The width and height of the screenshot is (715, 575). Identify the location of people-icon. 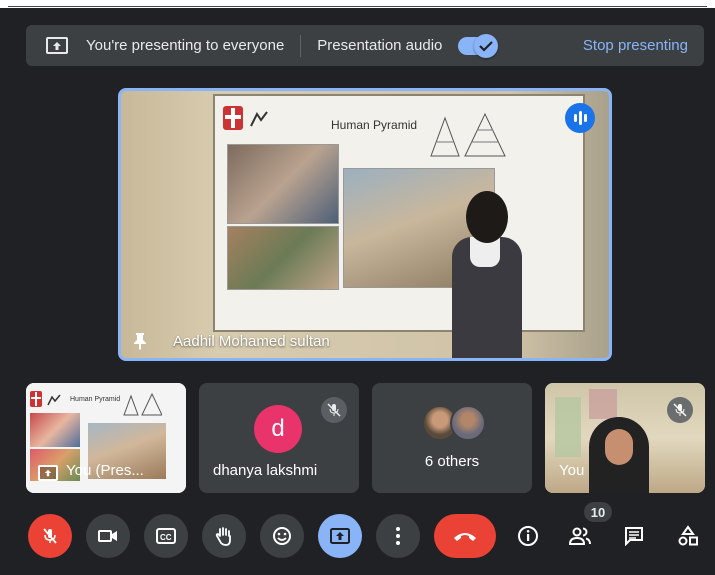
(579, 536).